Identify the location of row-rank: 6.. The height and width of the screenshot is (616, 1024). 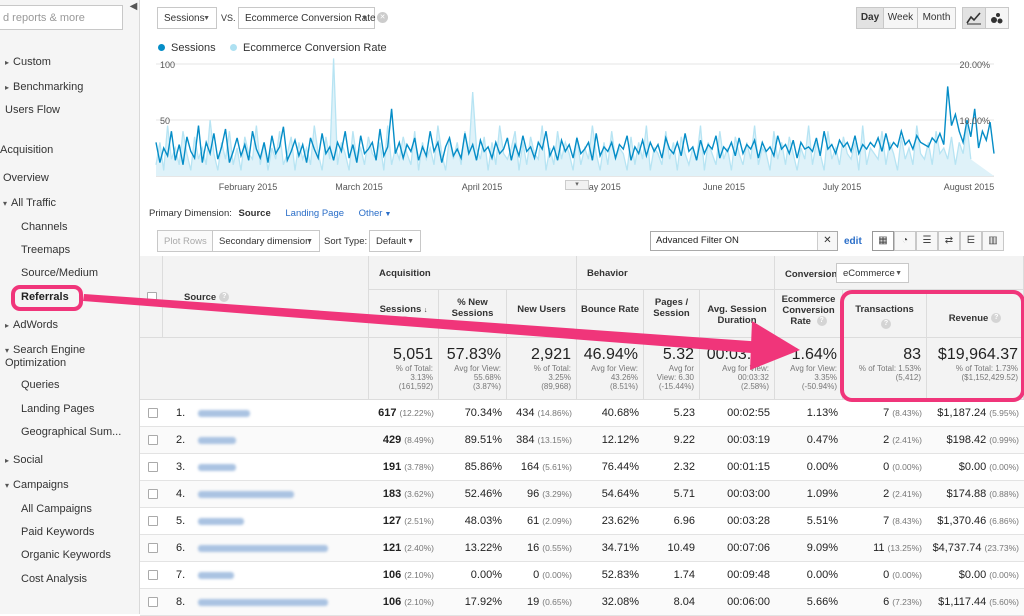
(181, 548).